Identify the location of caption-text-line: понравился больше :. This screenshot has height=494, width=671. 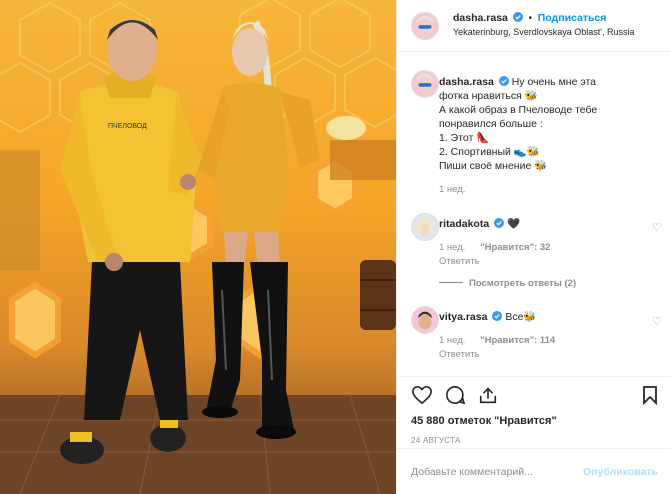
(491, 124).